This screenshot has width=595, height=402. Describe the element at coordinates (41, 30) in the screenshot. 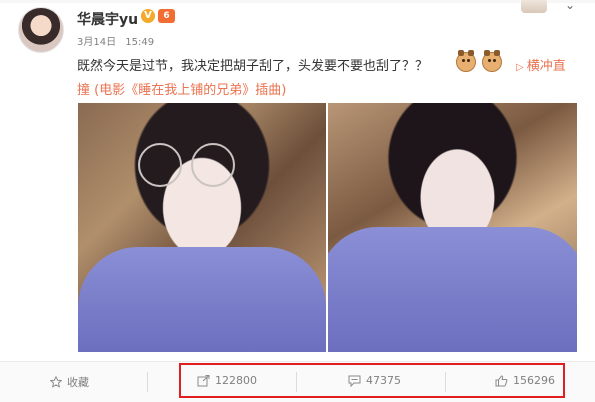

I see `avatar` at that location.